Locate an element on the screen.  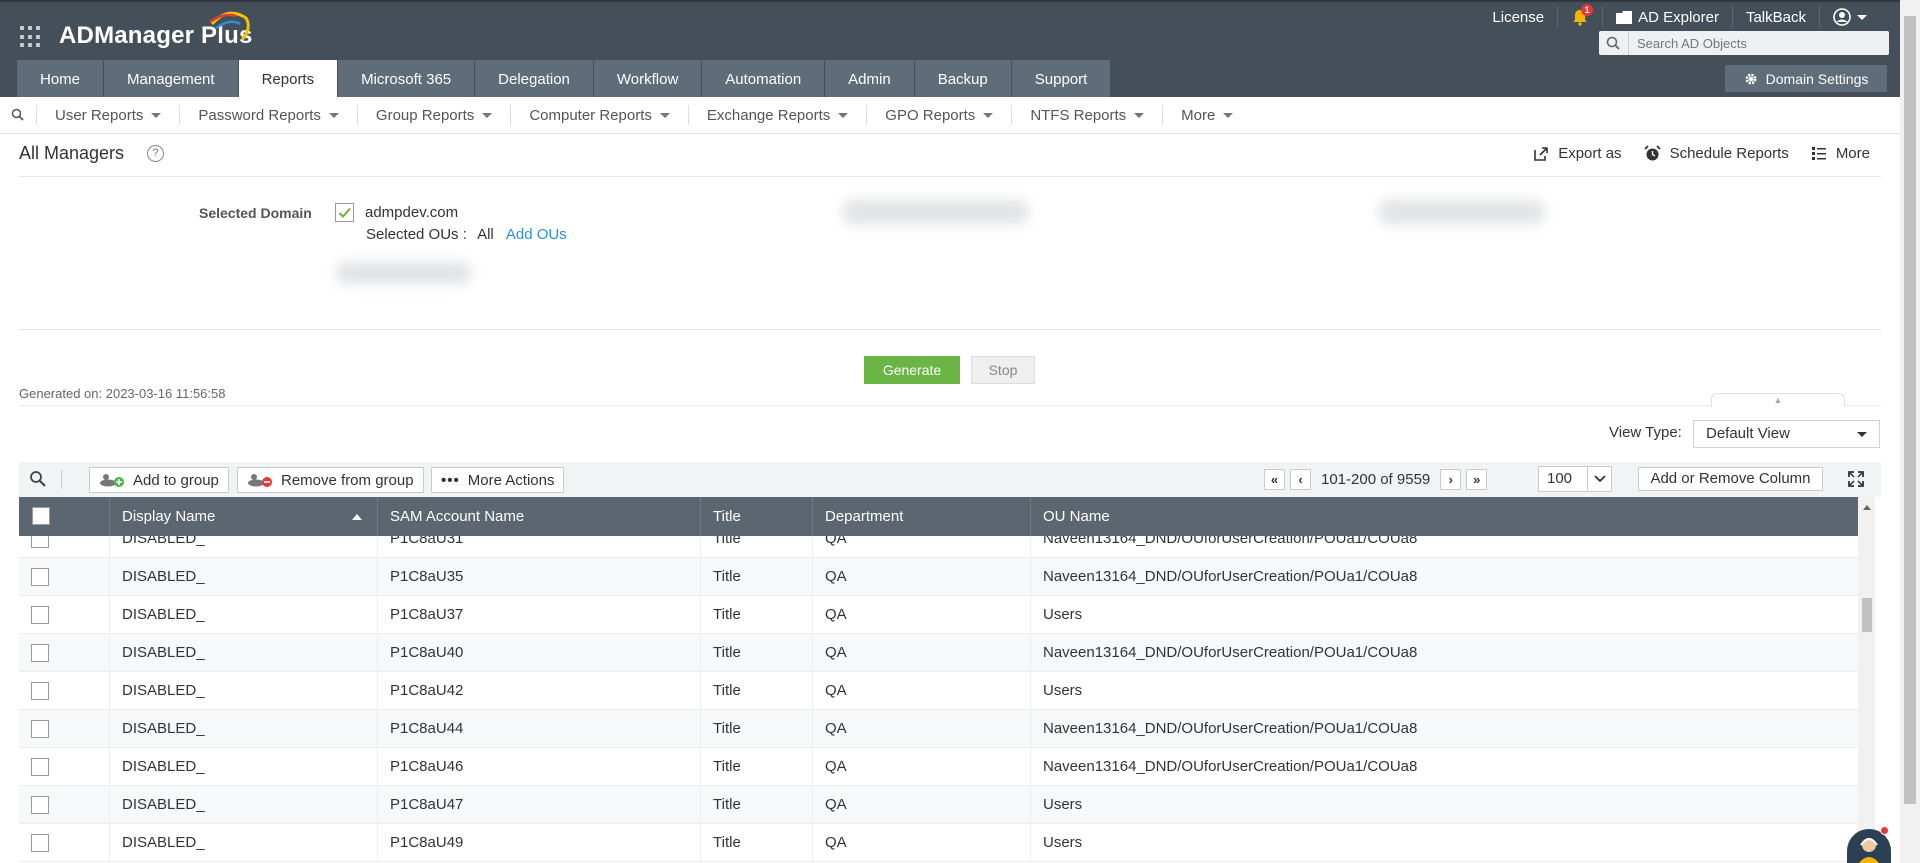
subnav-ntfs-reports: NTFS Reports is located at coordinates (1086, 115).